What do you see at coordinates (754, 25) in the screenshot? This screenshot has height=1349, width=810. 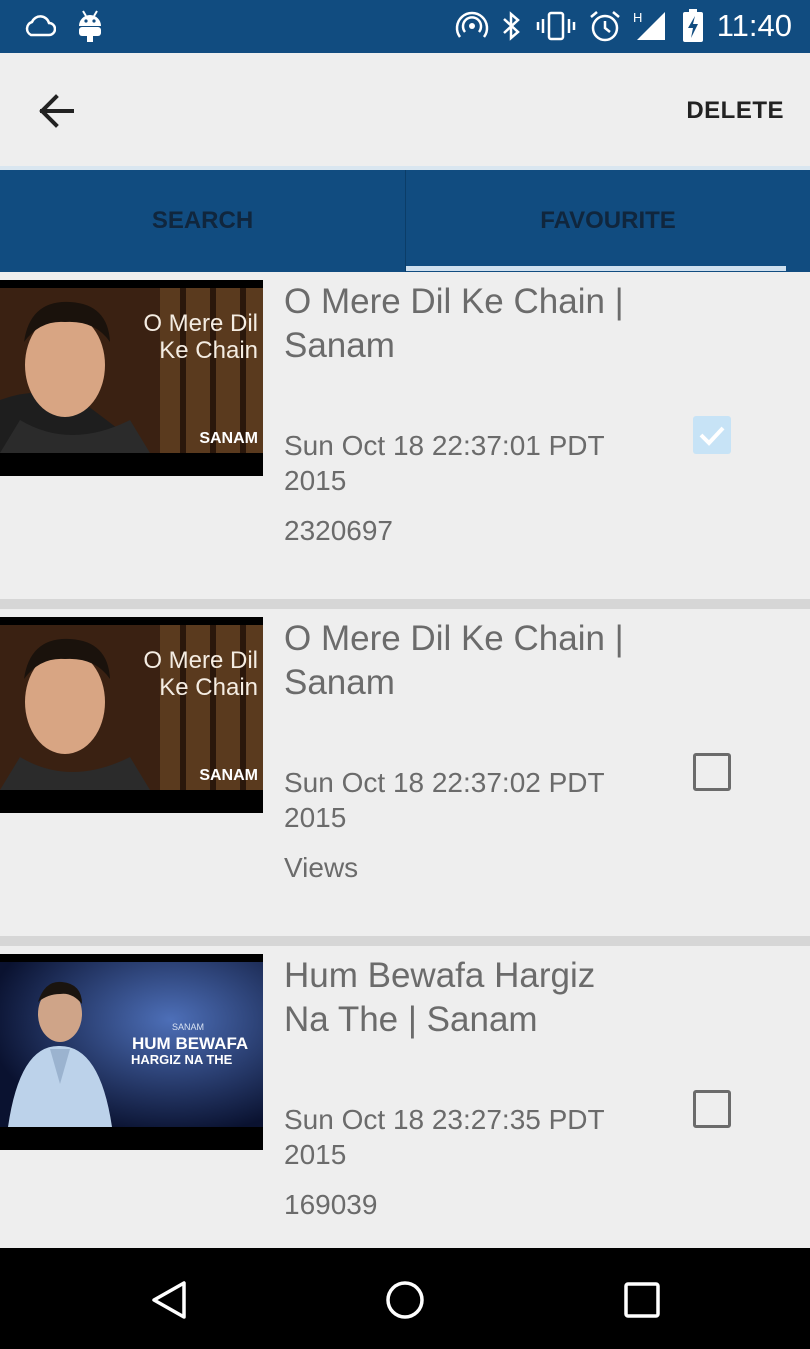 I see `status-time: 11:40` at bounding box center [754, 25].